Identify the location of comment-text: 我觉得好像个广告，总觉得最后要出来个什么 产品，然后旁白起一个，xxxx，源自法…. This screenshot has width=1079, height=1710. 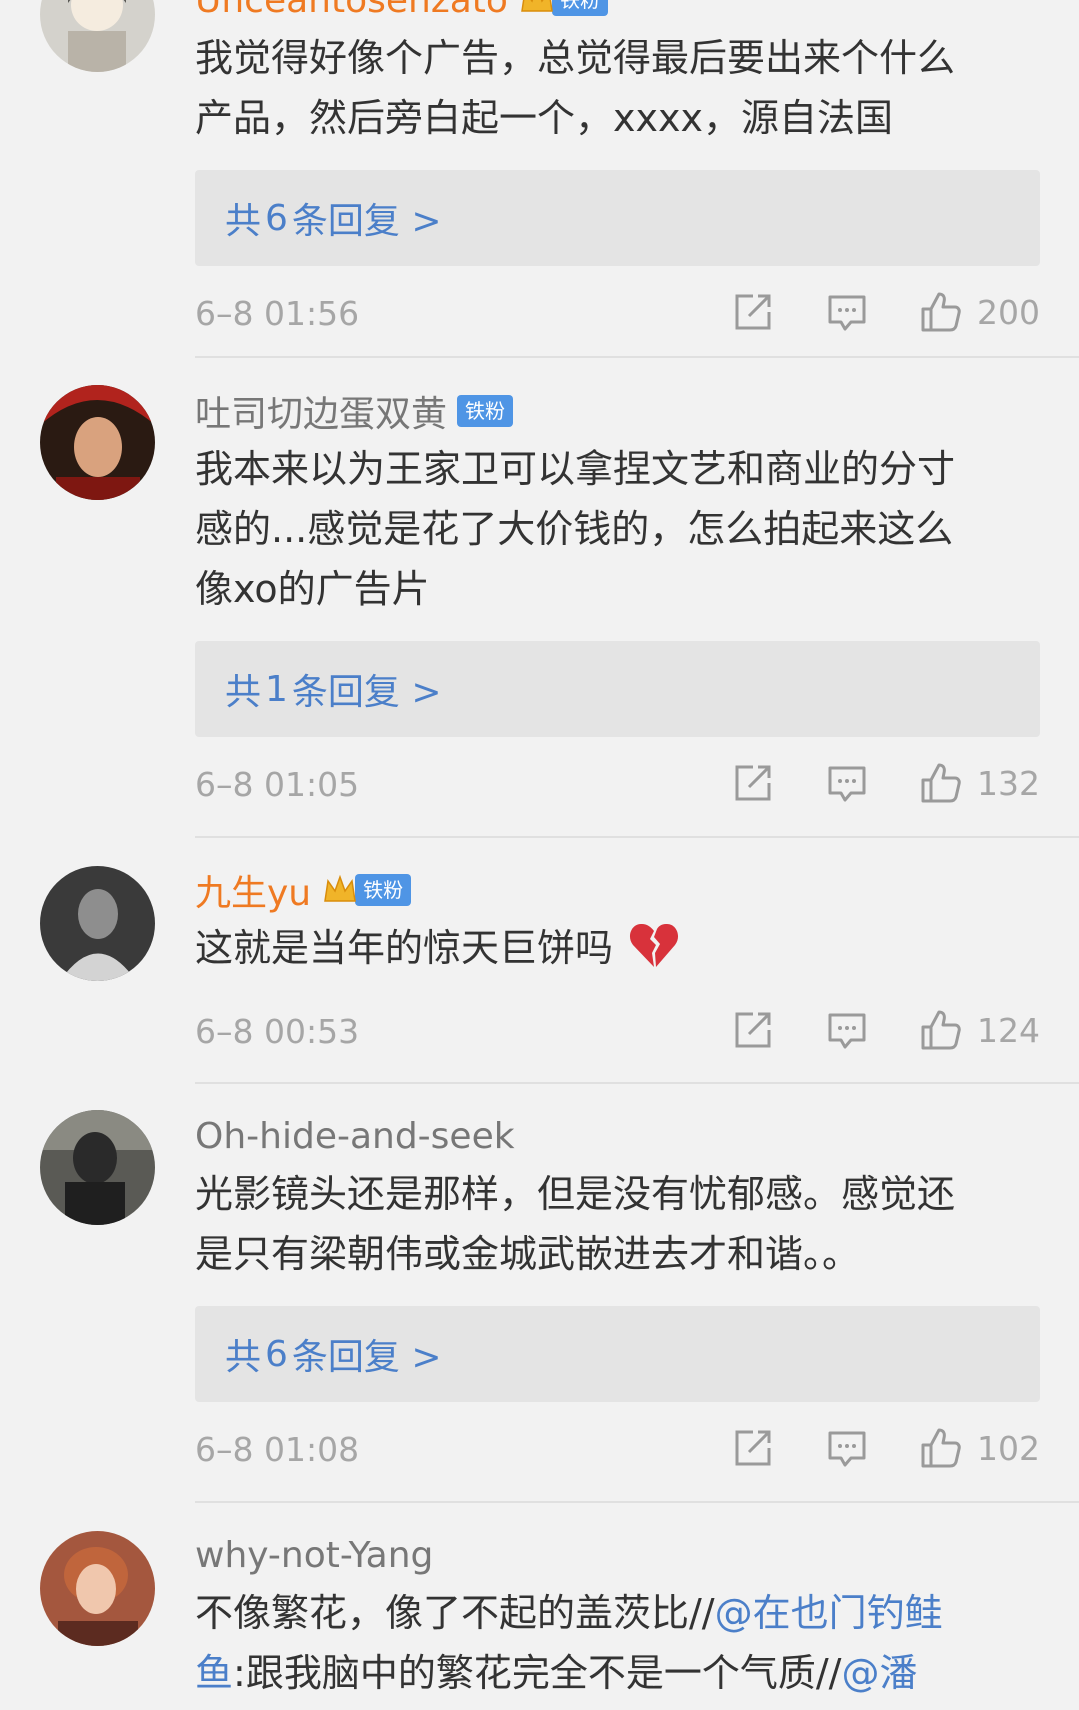
(575, 88).